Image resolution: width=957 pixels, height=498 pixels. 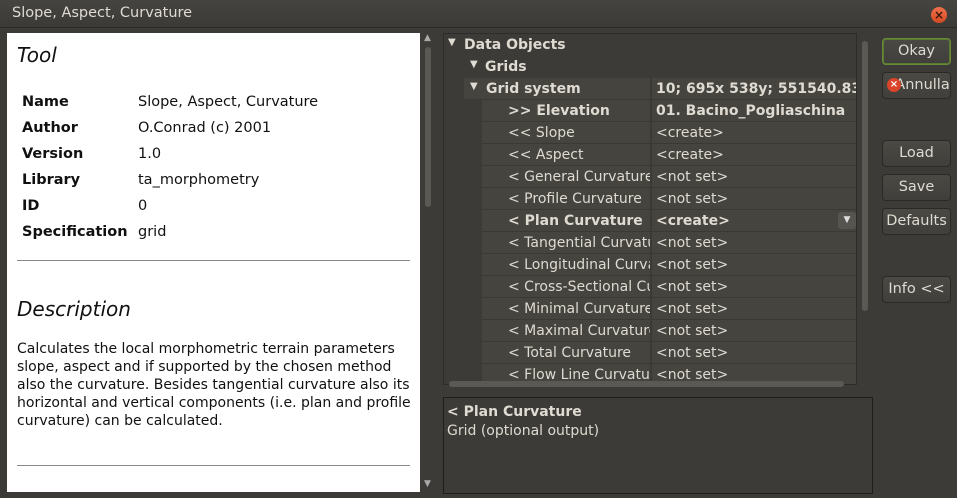 What do you see at coordinates (45, 102) in the screenshot?
I see `info-key: Name` at bounding box center [45, 102].